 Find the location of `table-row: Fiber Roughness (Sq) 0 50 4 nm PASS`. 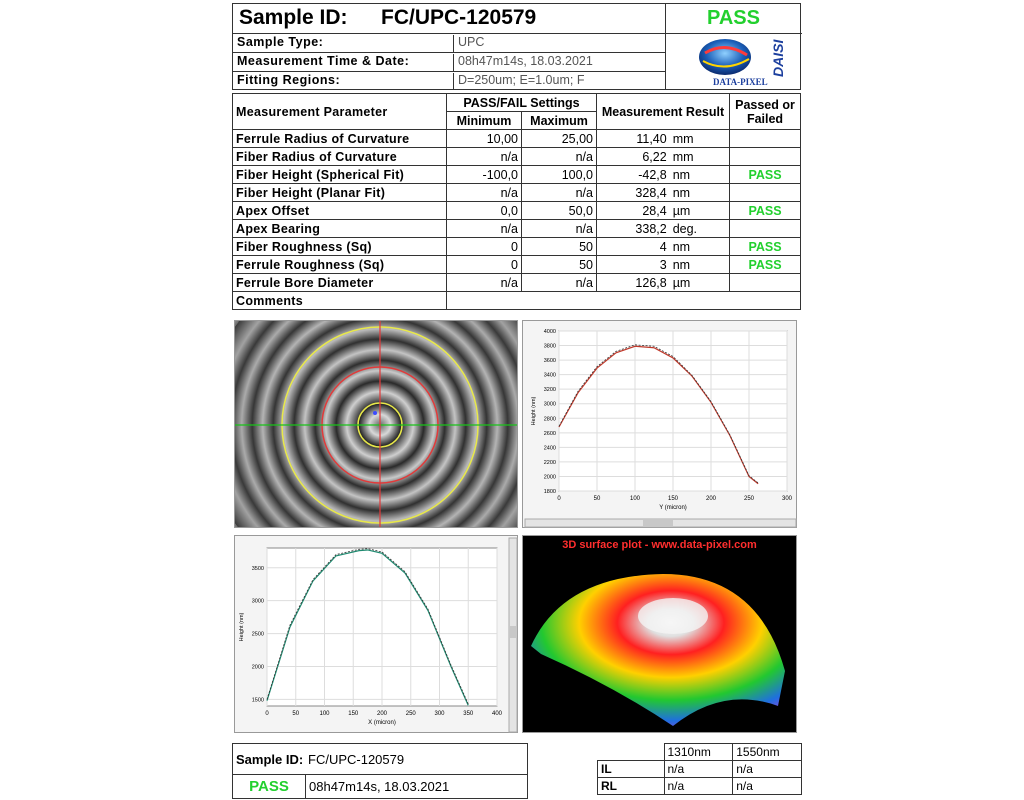

table-row: Fiber Roughness (Sq) 0 50 4 nm PASS is located at coordinates (516, 246).